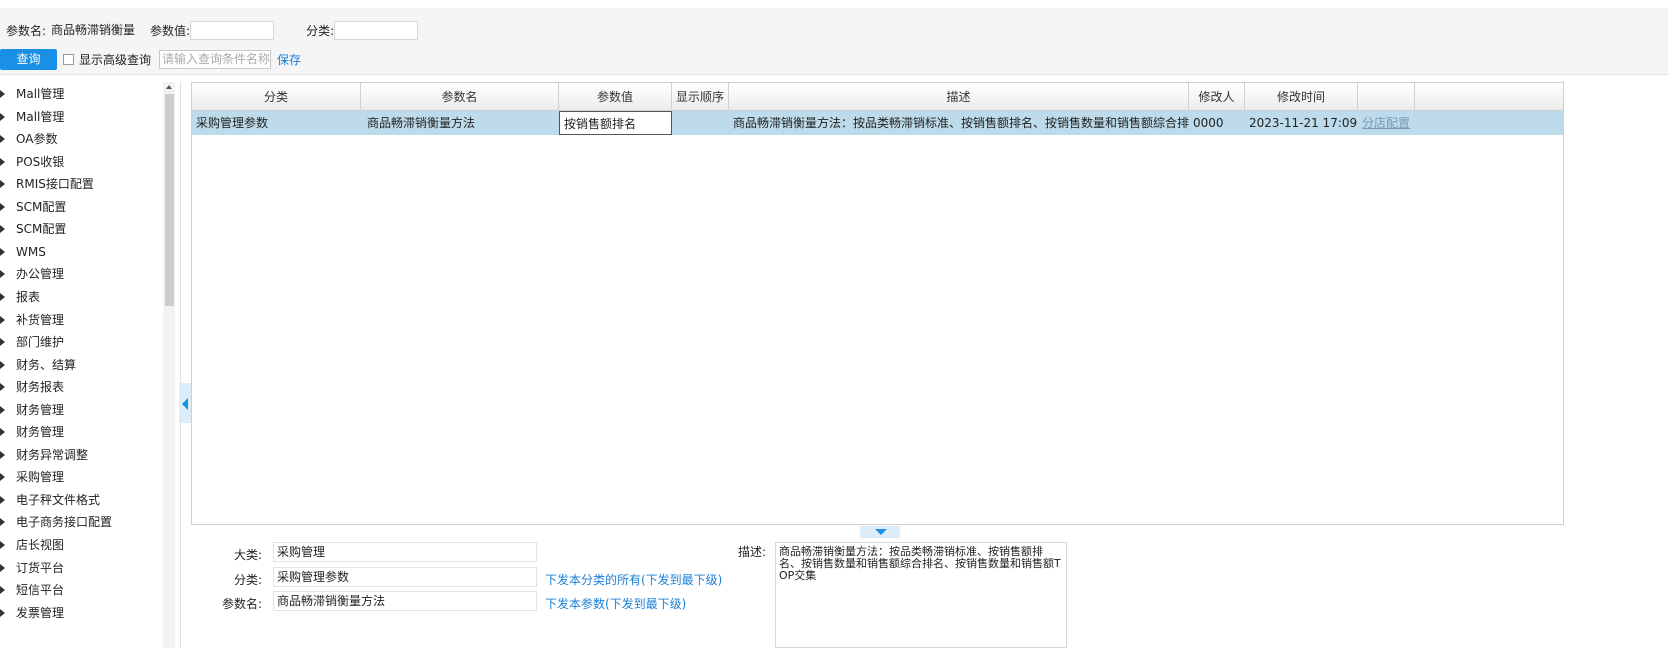 The height and width of the screenshot is (648, 1668). What do you see at coordinates (40, 319) in the screenshot?
I see `tree-item-label: 补货管理` at bounding box center [40, 319].